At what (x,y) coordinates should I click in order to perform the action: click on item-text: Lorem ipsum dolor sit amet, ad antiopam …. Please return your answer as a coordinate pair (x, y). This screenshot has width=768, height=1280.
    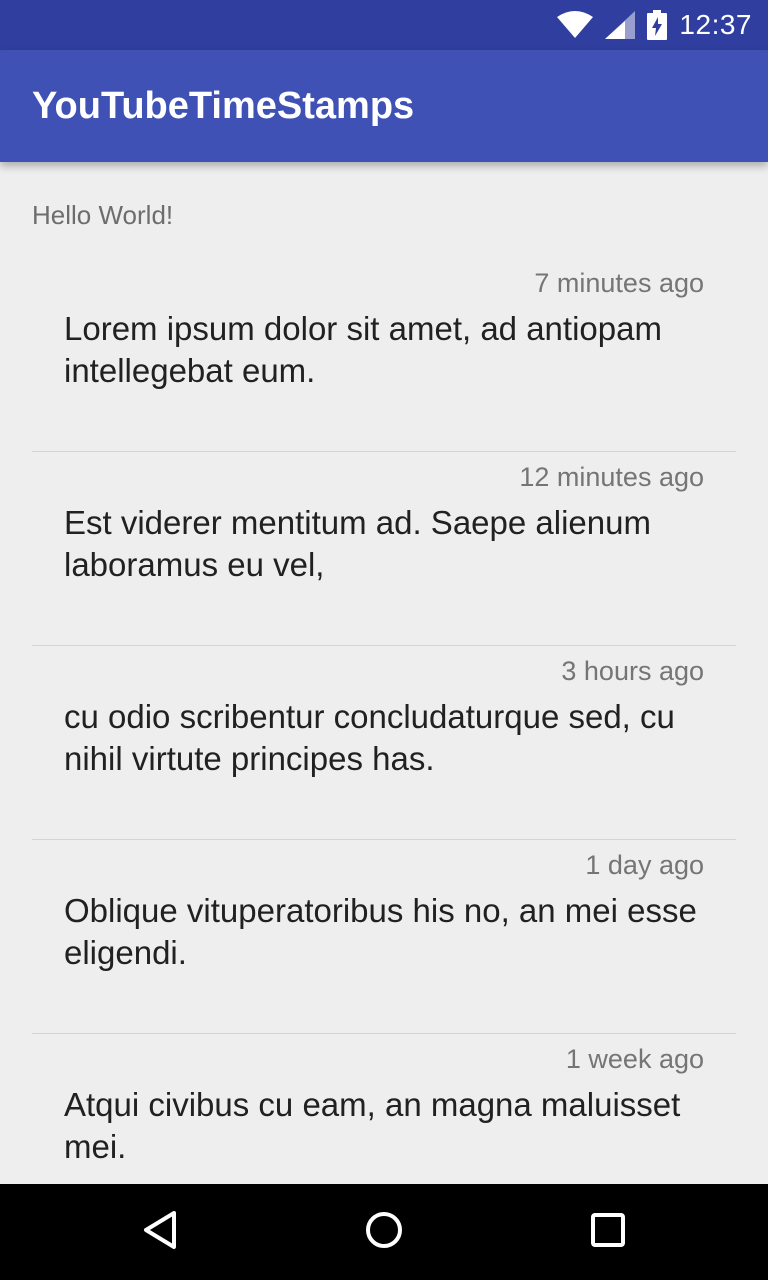
    Looking at the image, I should click on (363, 349).